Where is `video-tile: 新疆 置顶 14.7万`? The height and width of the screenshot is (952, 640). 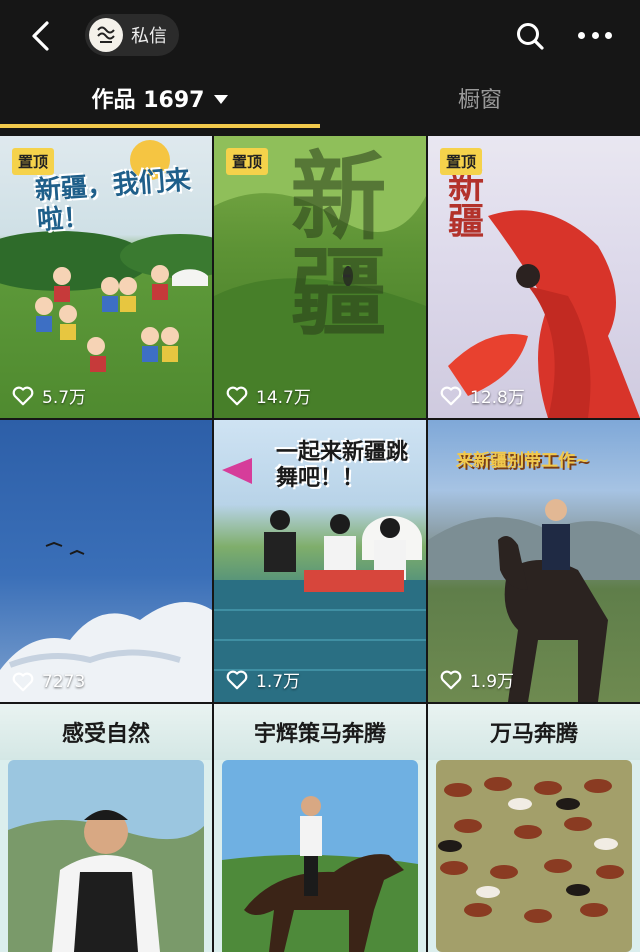
video-tile: 新疆 置顶 14.7万 is located at coordinates (320, 277).